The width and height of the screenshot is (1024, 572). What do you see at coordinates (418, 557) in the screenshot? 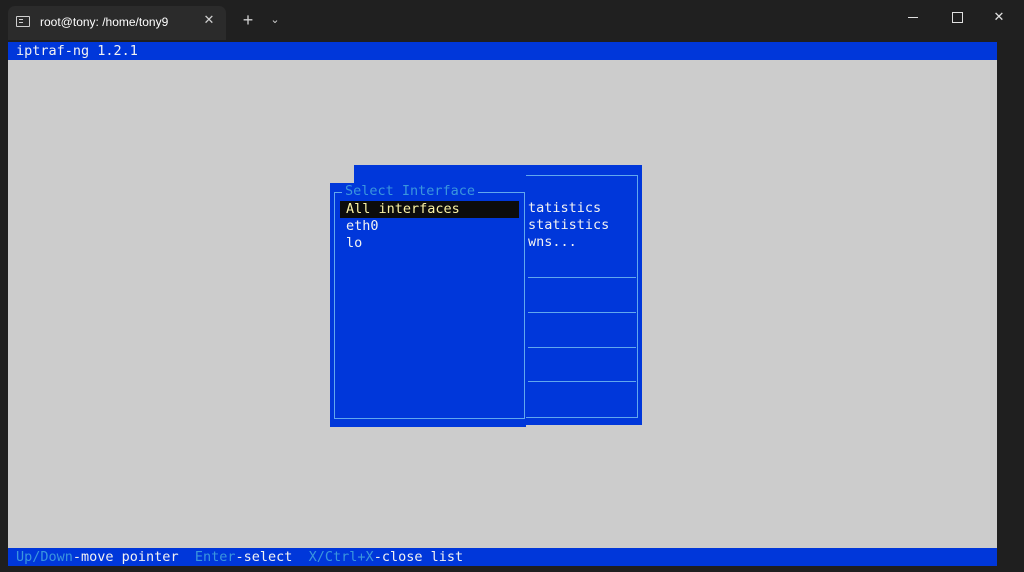
I see `hint-desc-close: -close list` at bounding box center [418, 557].